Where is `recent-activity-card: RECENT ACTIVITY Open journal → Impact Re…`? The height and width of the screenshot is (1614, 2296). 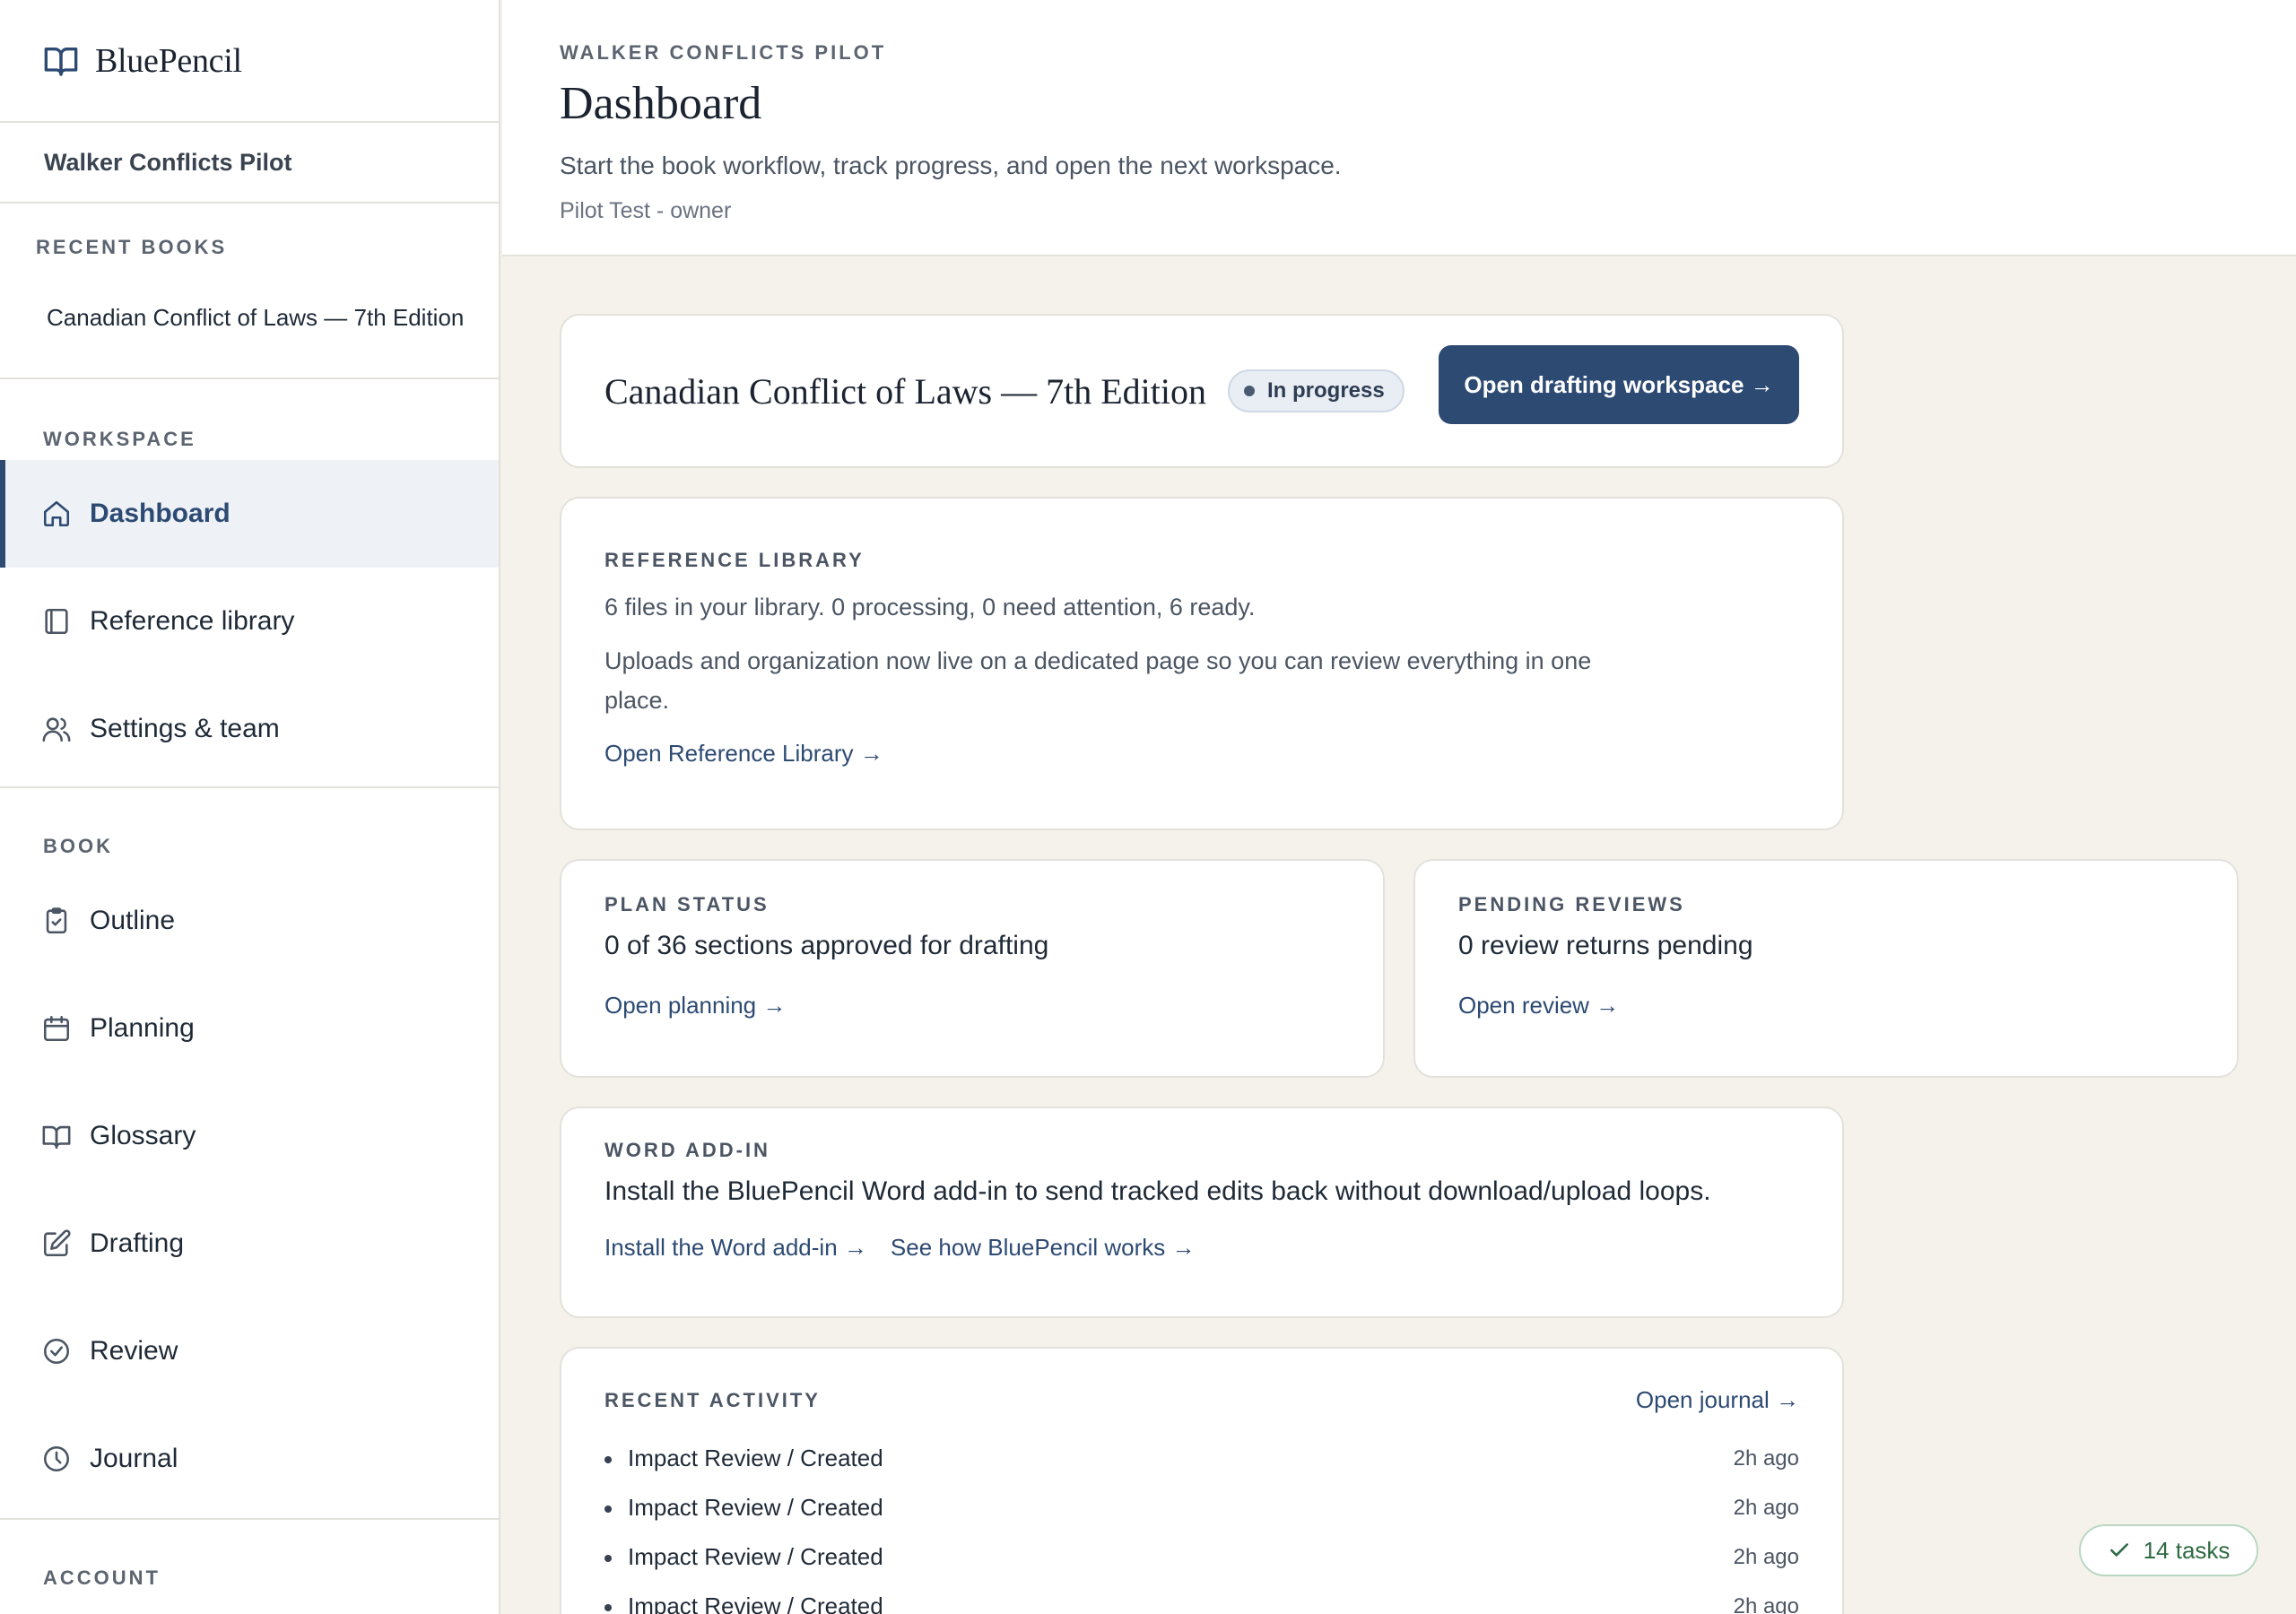 recent-activity-card: RECENT ACTIVITY Open journal → Impact Re… is located at coordinates (1202, 1480).